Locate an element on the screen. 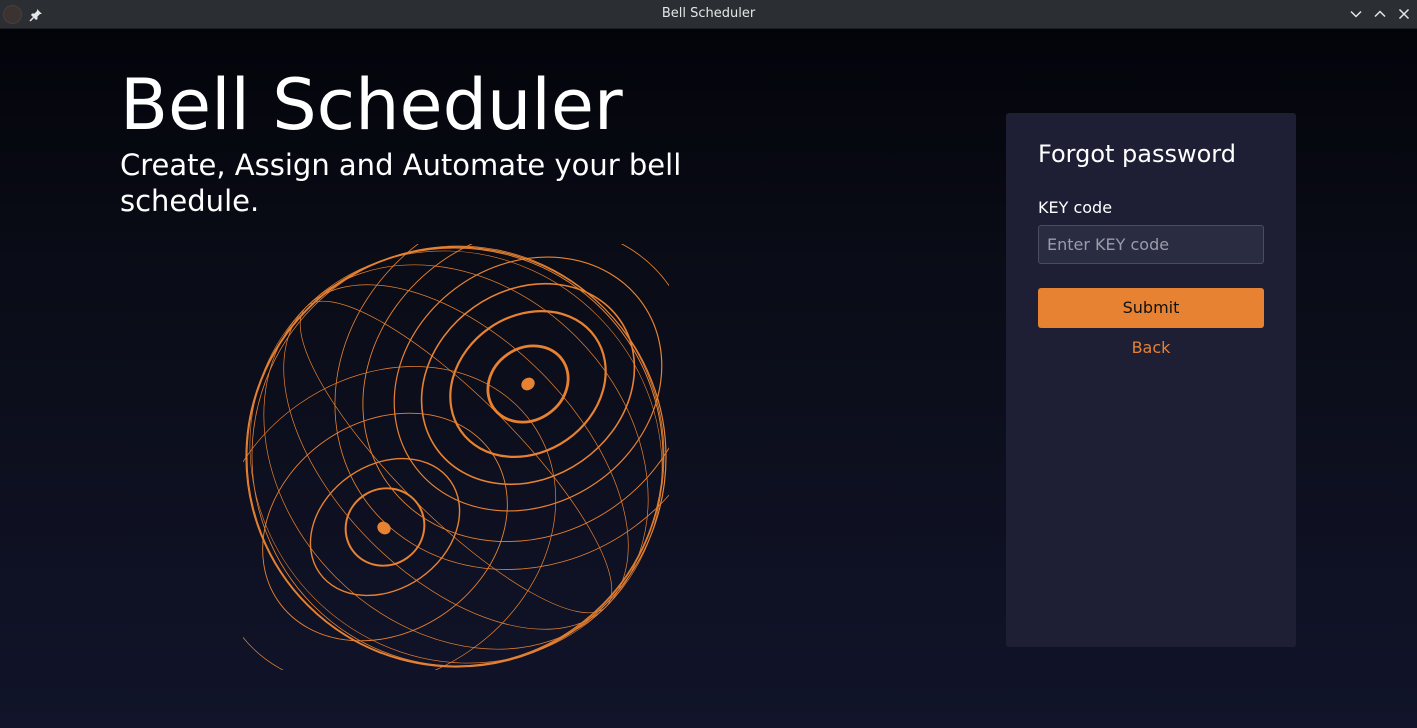 Image resolution: width=1417 pixels, height=728 pixels. hero-title: Bell Scheduler is located at coordinates (371, 105).